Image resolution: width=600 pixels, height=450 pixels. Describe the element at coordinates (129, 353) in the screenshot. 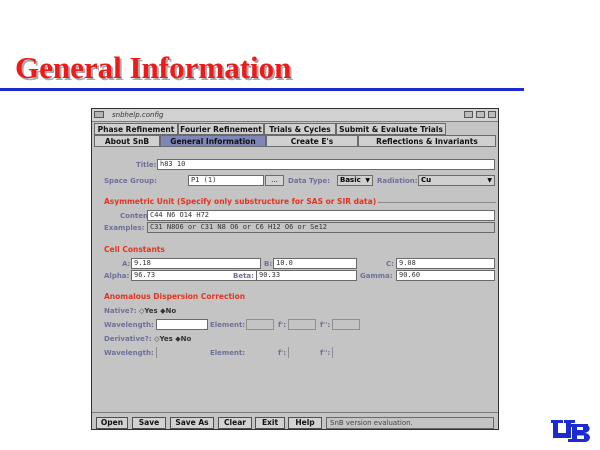

I see `derivative-wavelength-label: Wavelength:` at that location.